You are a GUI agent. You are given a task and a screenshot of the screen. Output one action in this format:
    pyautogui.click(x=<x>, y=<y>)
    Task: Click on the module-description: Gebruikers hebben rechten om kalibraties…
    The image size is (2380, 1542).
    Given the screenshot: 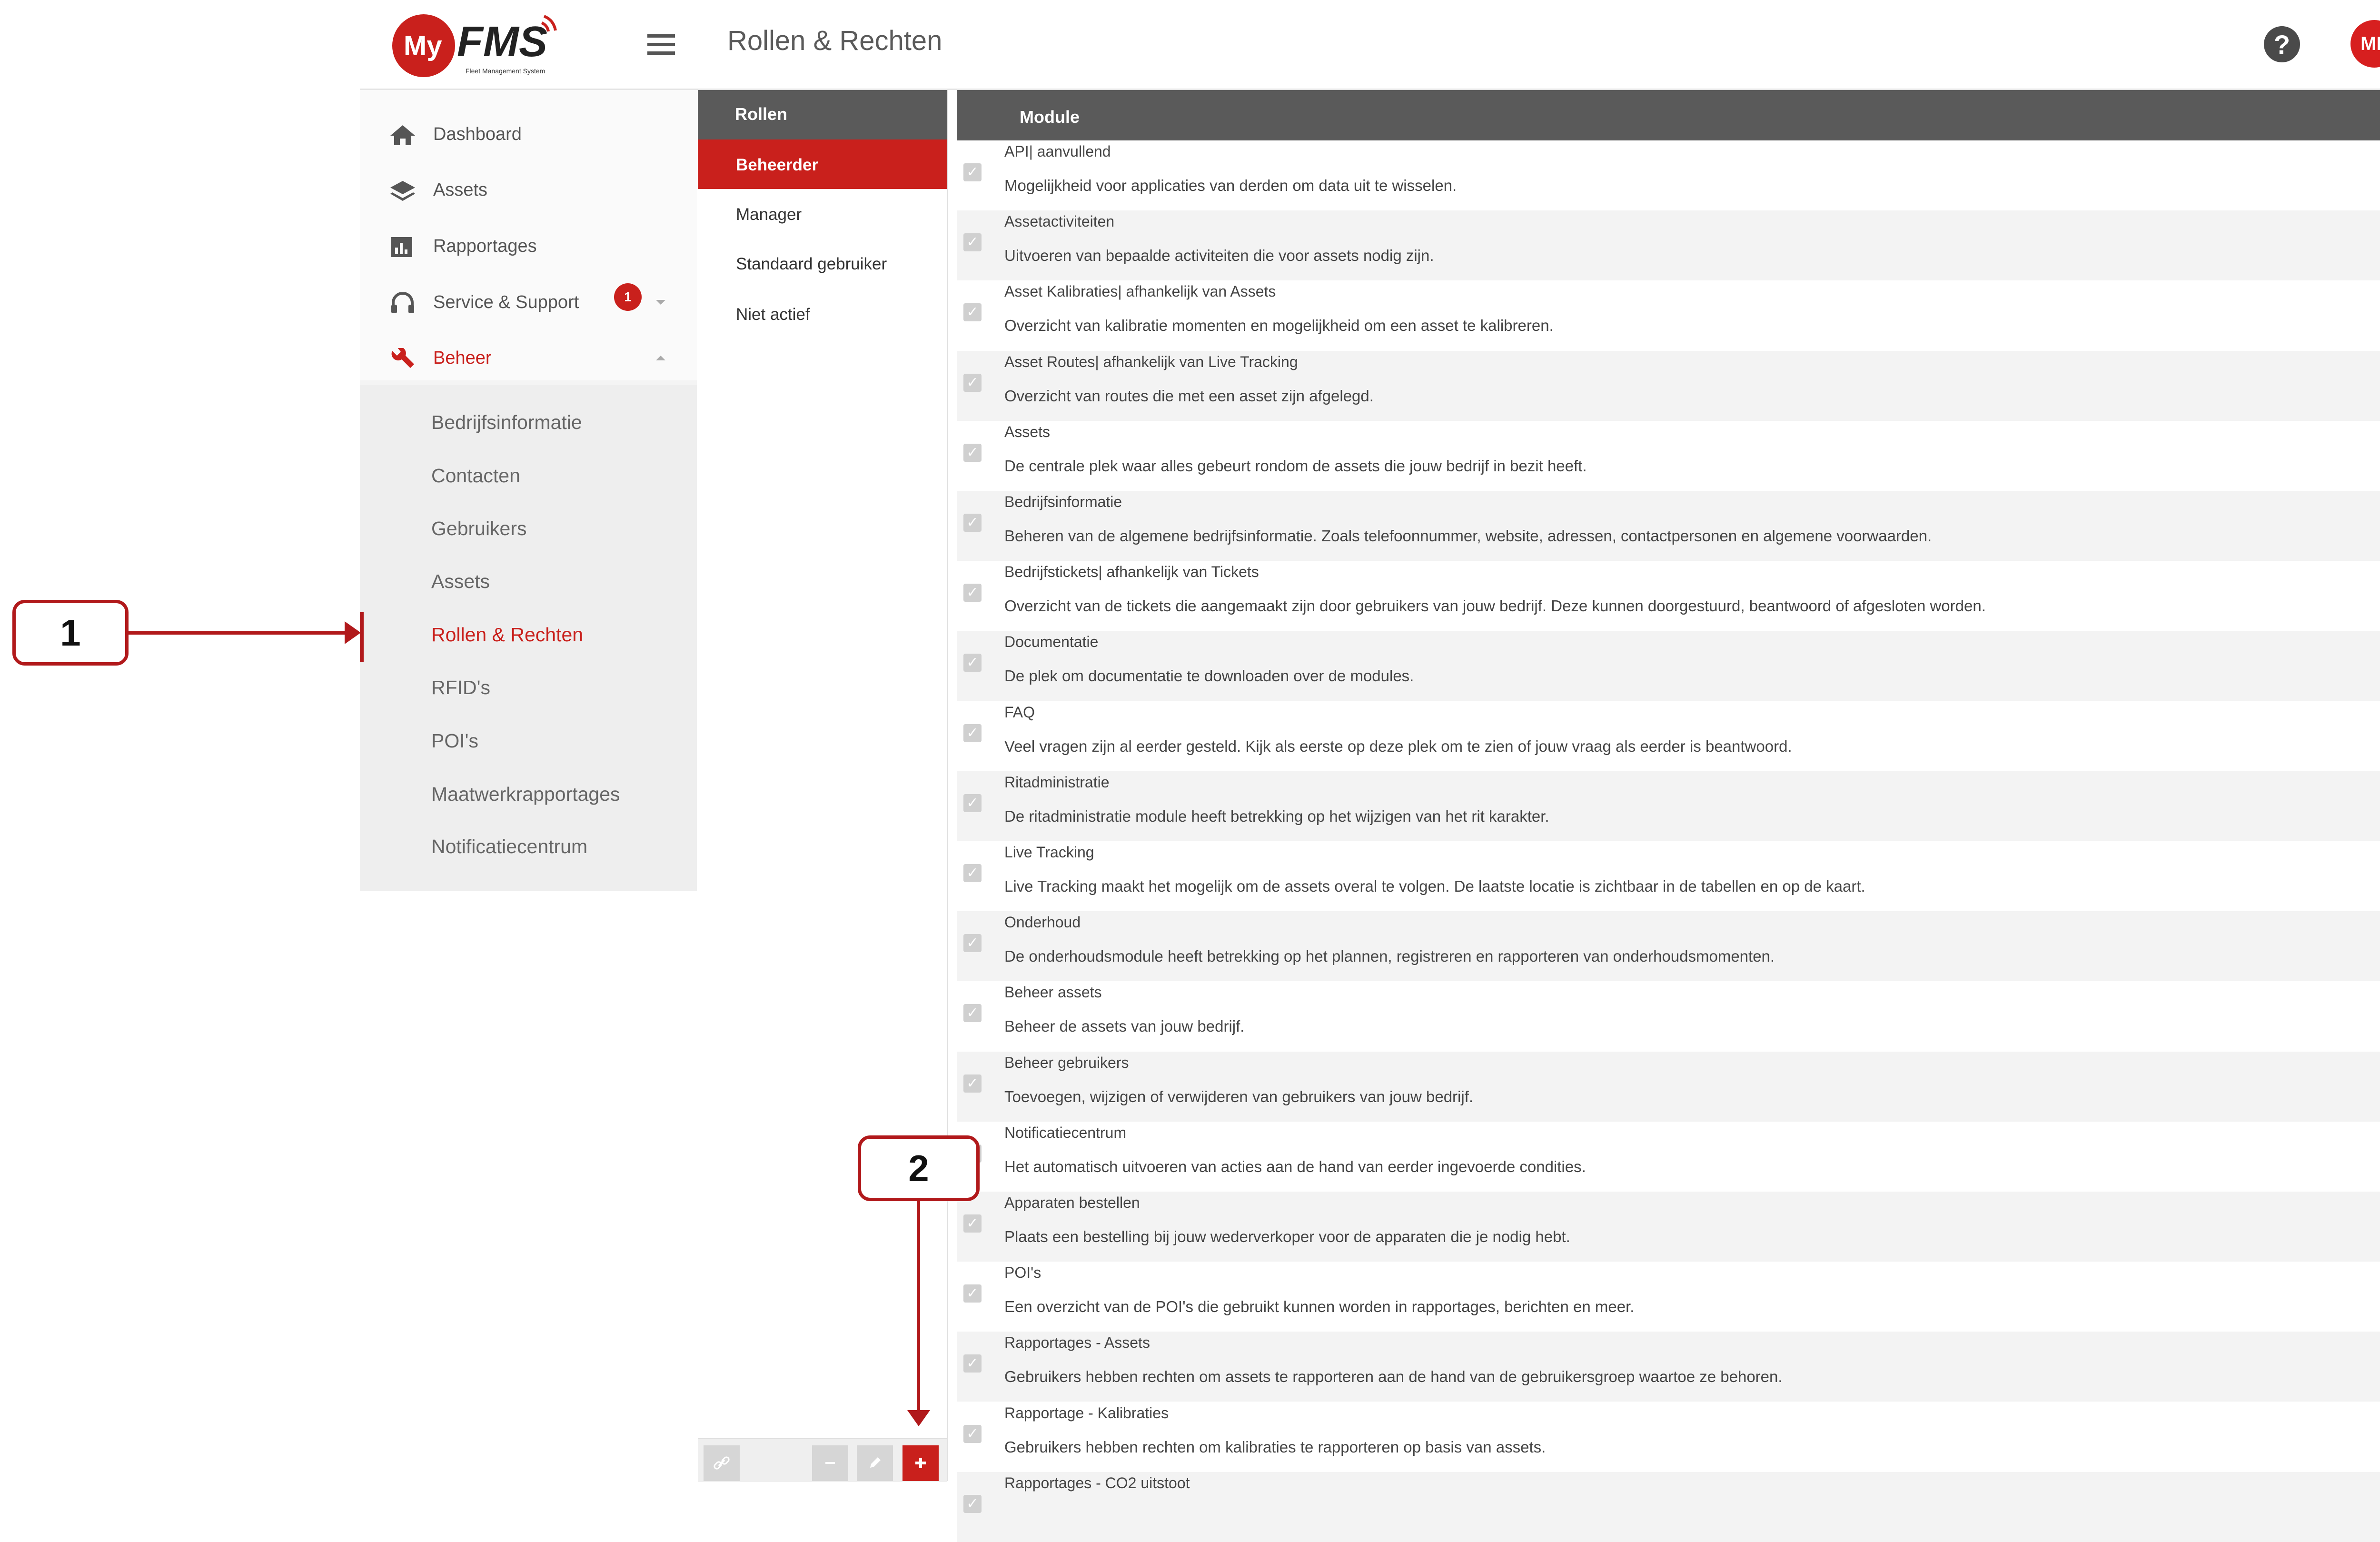 What is the action you would take?
    pyautogui.click(x=1275, y=1447)
    